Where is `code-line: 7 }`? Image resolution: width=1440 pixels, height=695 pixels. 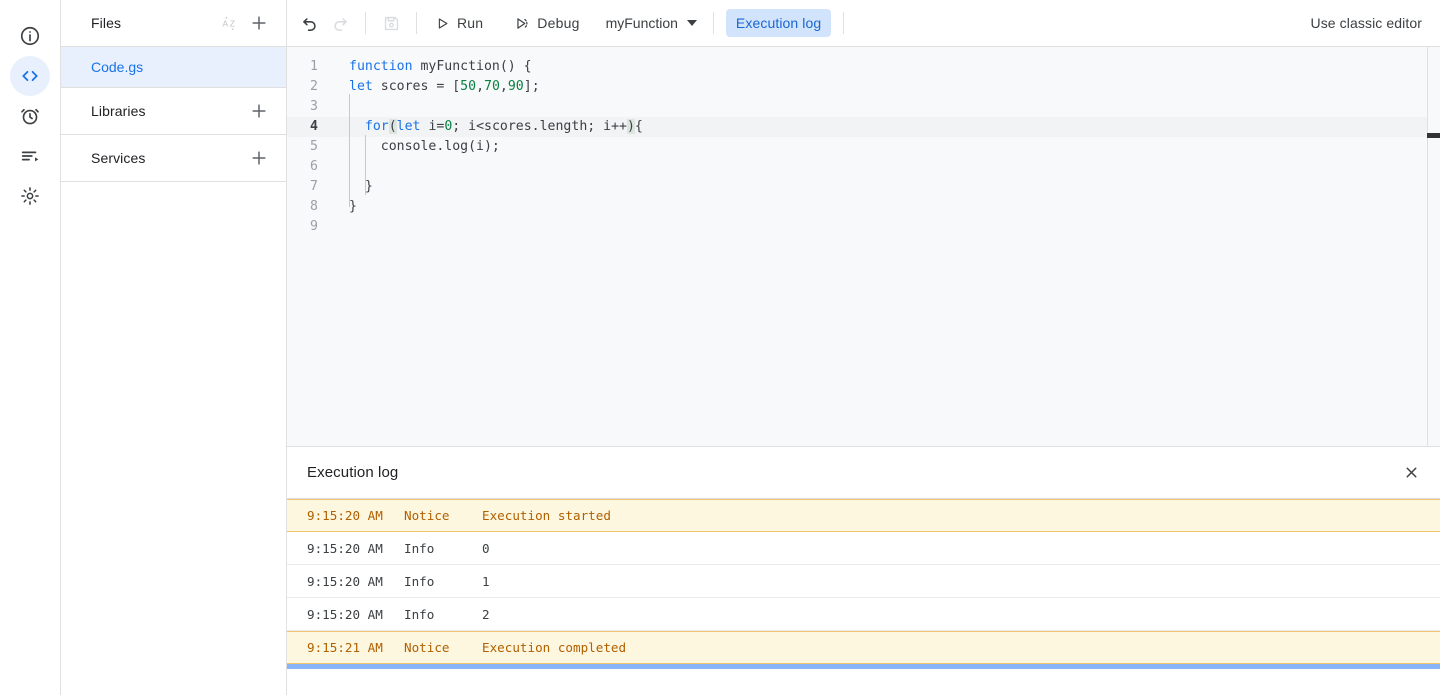 code-line: 7 } is located at coordinates (857, 187).